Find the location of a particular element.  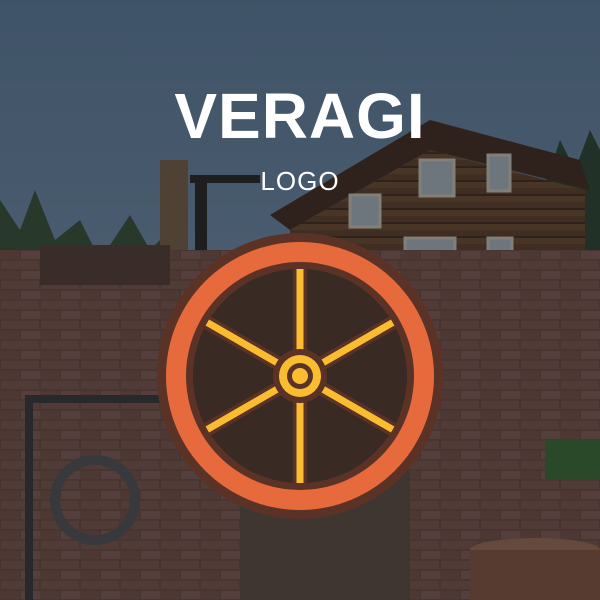

brand-name: VERAGI is located at coordinates (300, 116).